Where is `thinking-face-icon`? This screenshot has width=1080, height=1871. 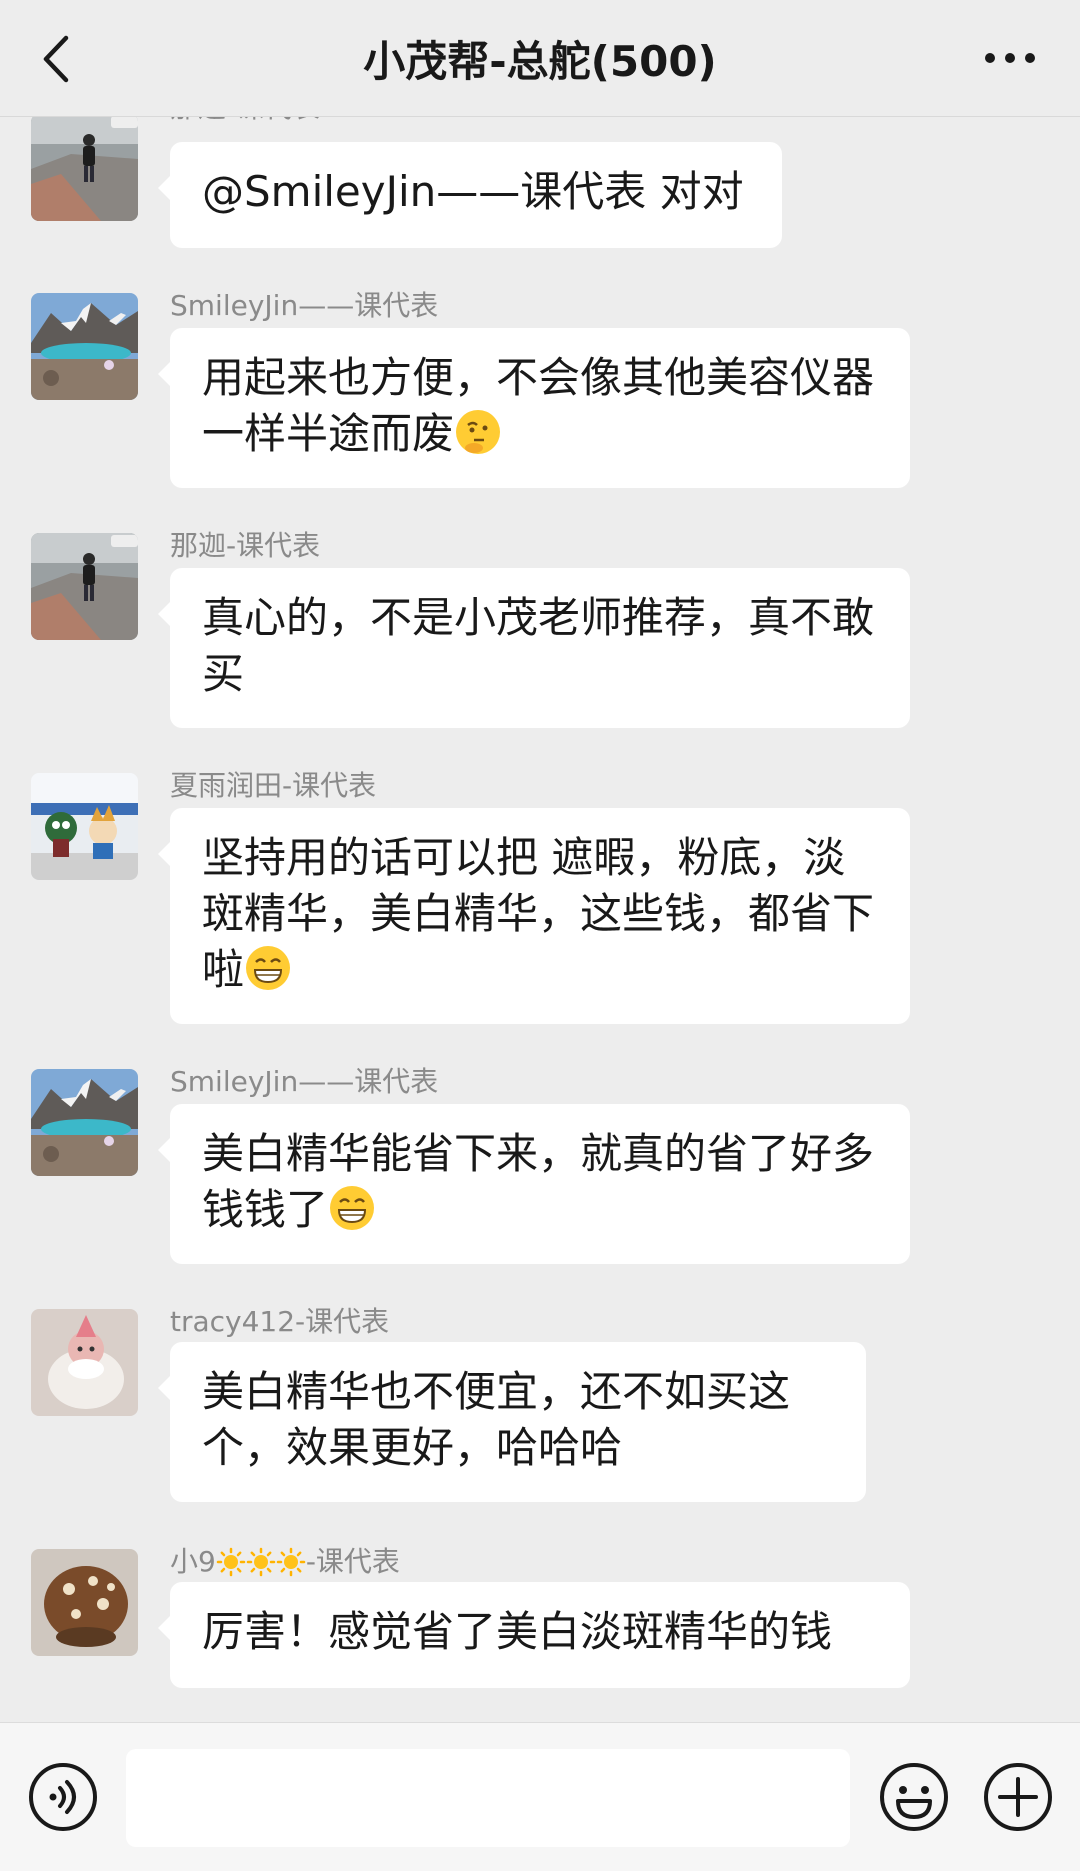
thinking-face-icon is located at coordinates (478, 432).